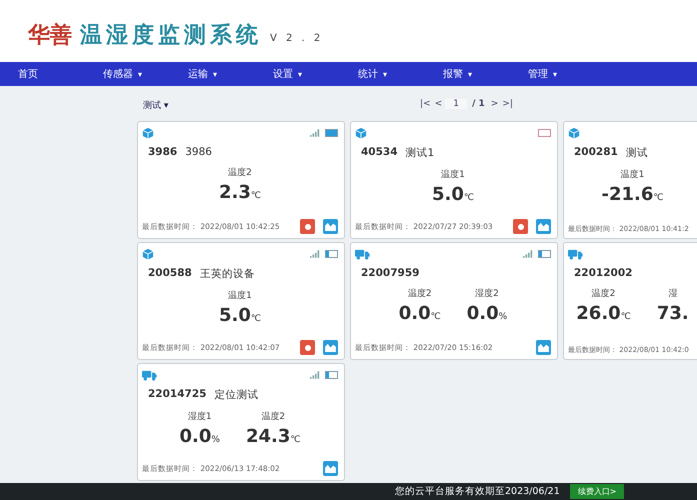 The height and width of the screenshot is (500, 697). I want to click on reading-label: 湿度1, so click(200, 416).